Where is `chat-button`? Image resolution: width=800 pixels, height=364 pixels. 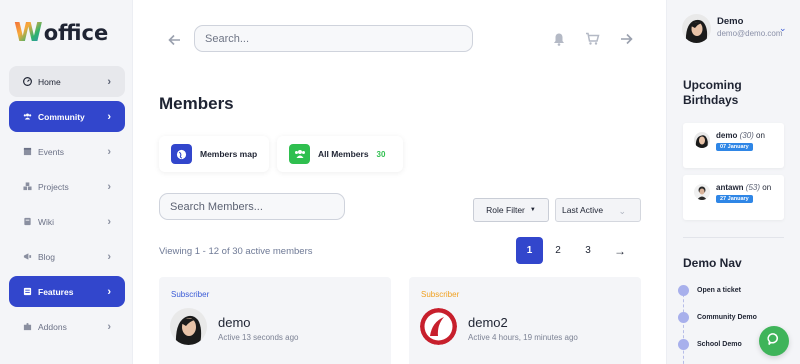 chat-button is located at coordinates (774, 341).